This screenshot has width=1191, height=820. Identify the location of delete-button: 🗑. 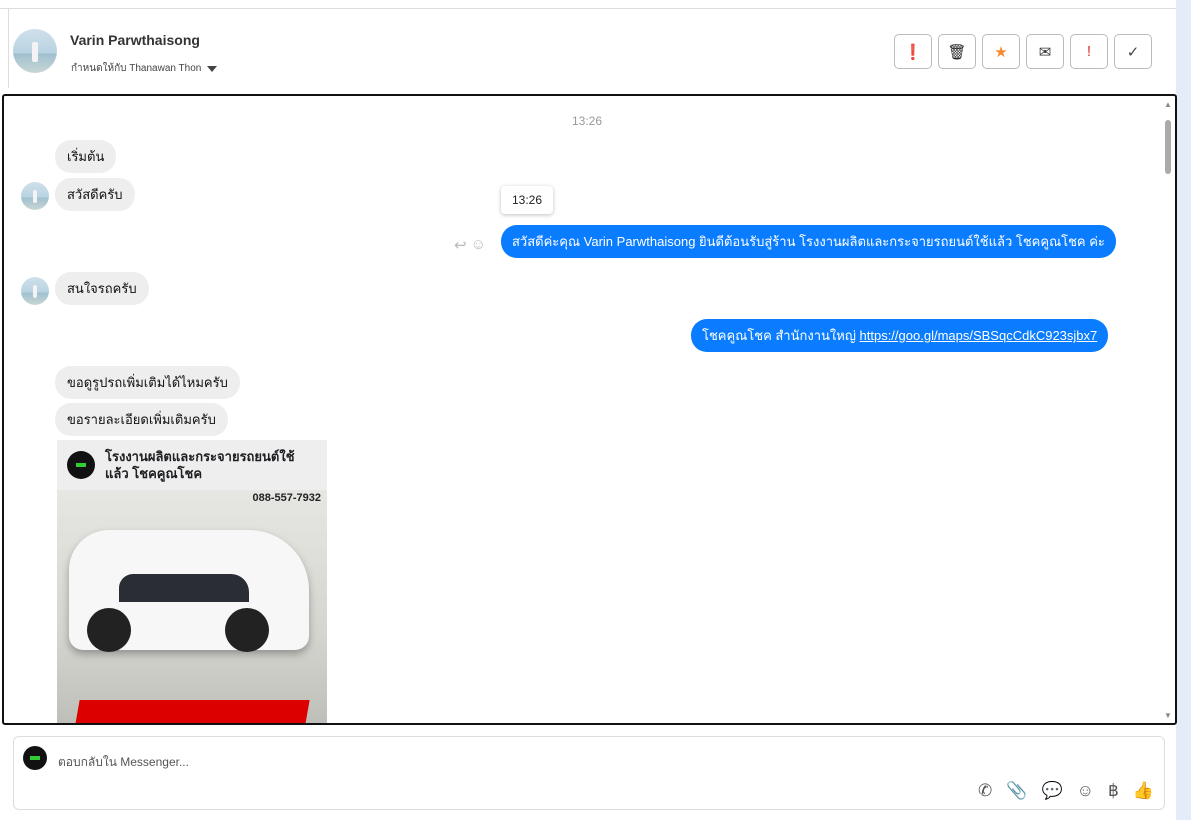
(957, 51).